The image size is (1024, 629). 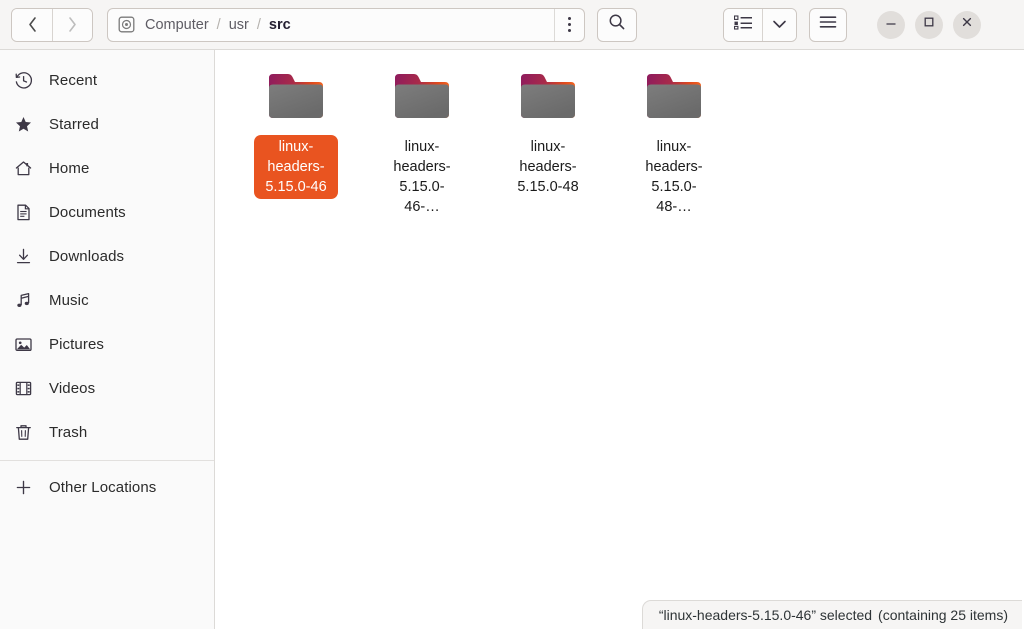 What do you see at coordinates (107, 168) in the screenshot?
I see `sidebar-item-home: Home` at bounding box center [107, 168].